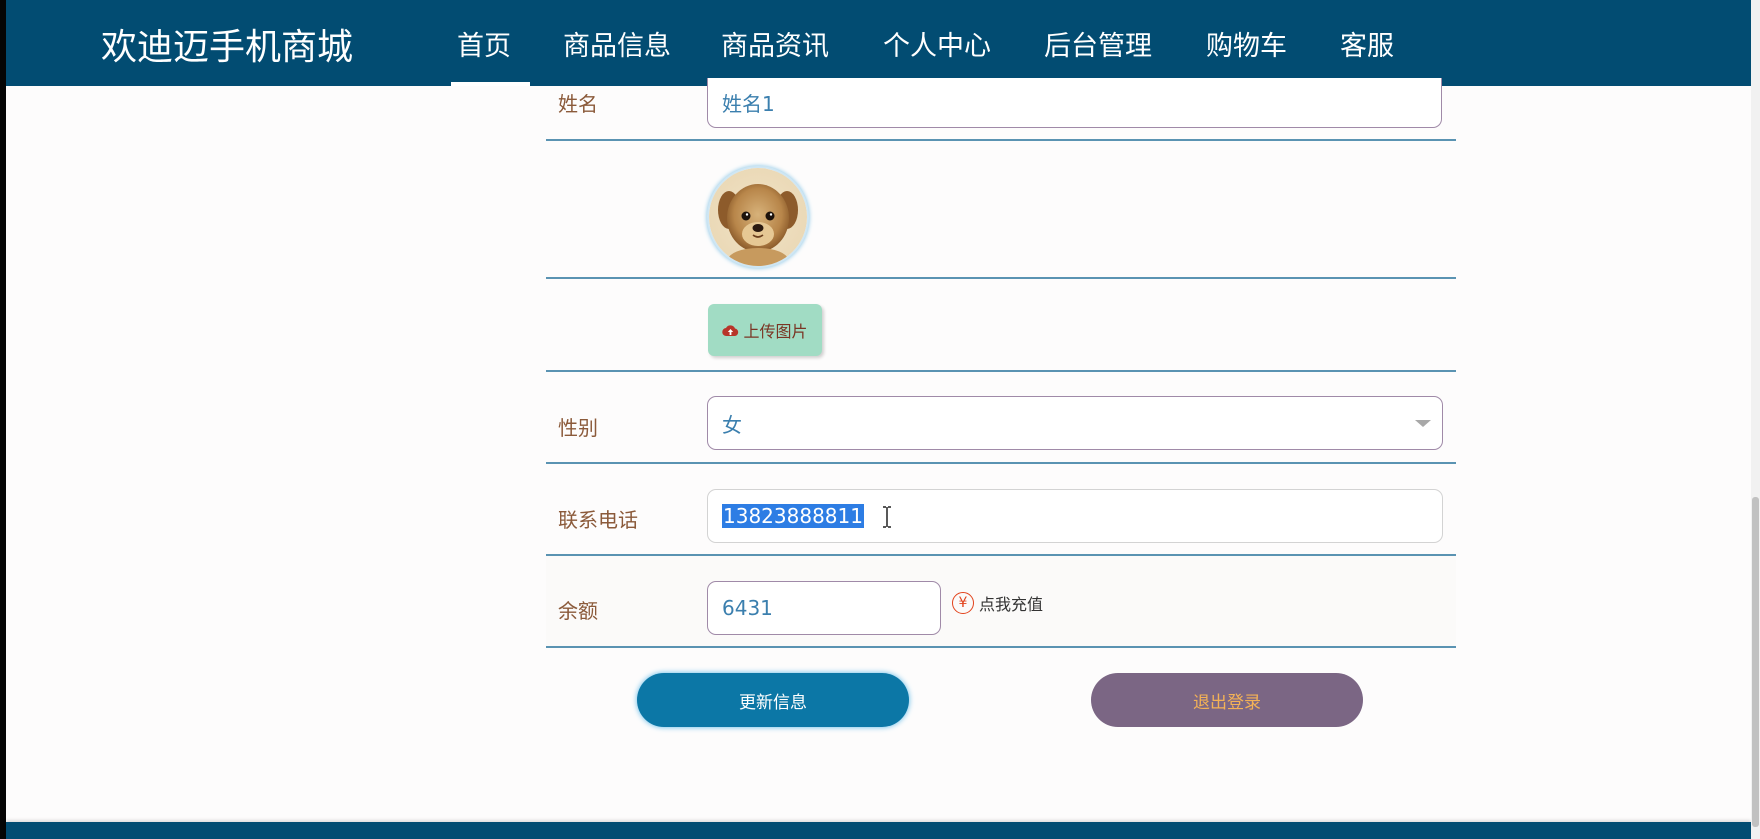 This screenshot has height=839, width=1760. Describe the element at coordinates (773, 700) in the screenshot. I see `update-info-button: 更新信息` at that location.